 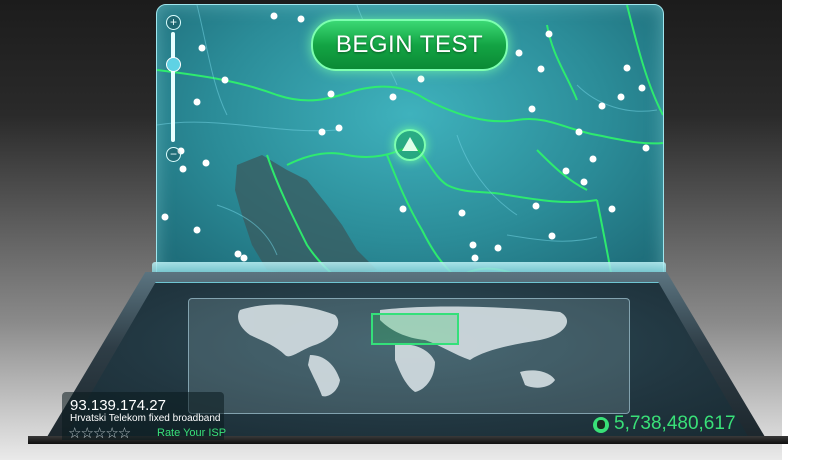 I want to click on selected-server-marker, so click(x=410, y=145).